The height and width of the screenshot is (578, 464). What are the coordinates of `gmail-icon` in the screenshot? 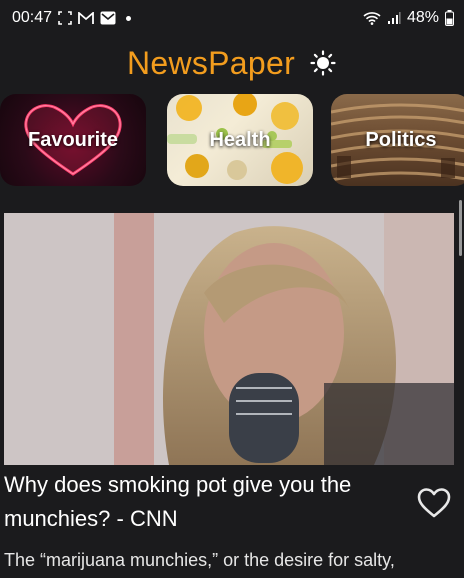 It's located at (86, 18).